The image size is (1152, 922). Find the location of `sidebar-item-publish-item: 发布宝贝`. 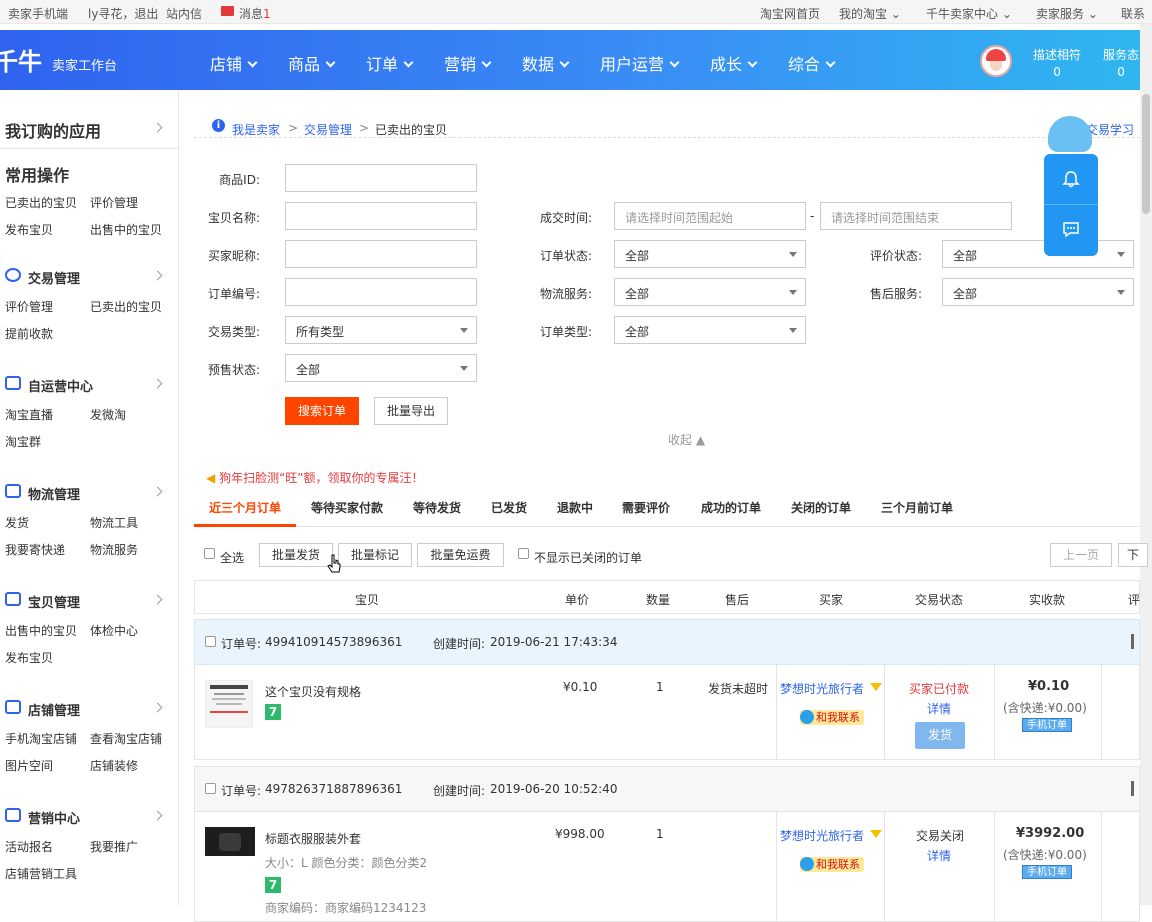

sidebar-item-publish-item: 发布宝贝 is located at coordinates (29, 657).